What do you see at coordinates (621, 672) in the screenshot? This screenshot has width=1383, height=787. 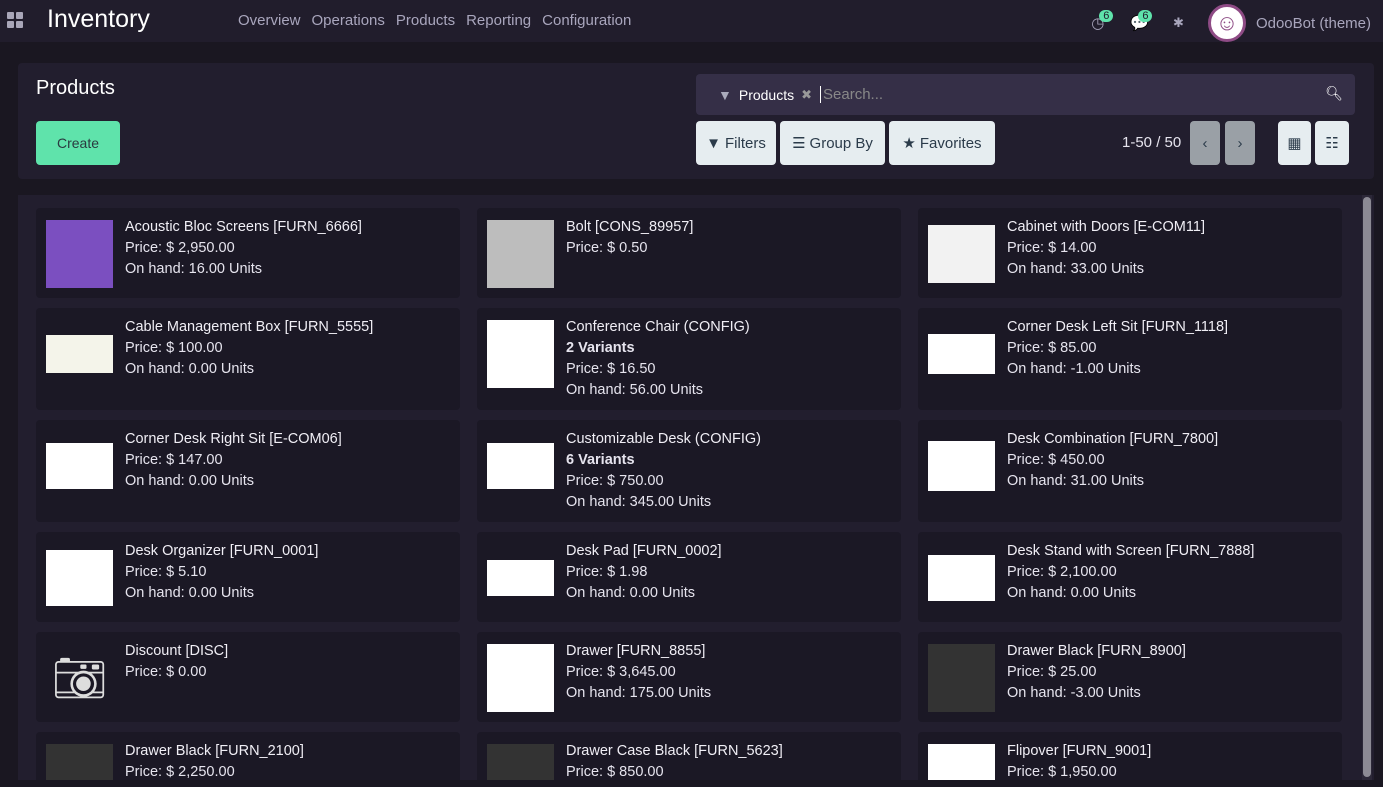 I see `product-price: Price: $ 3,645.00` at bounding box center [621, 672].